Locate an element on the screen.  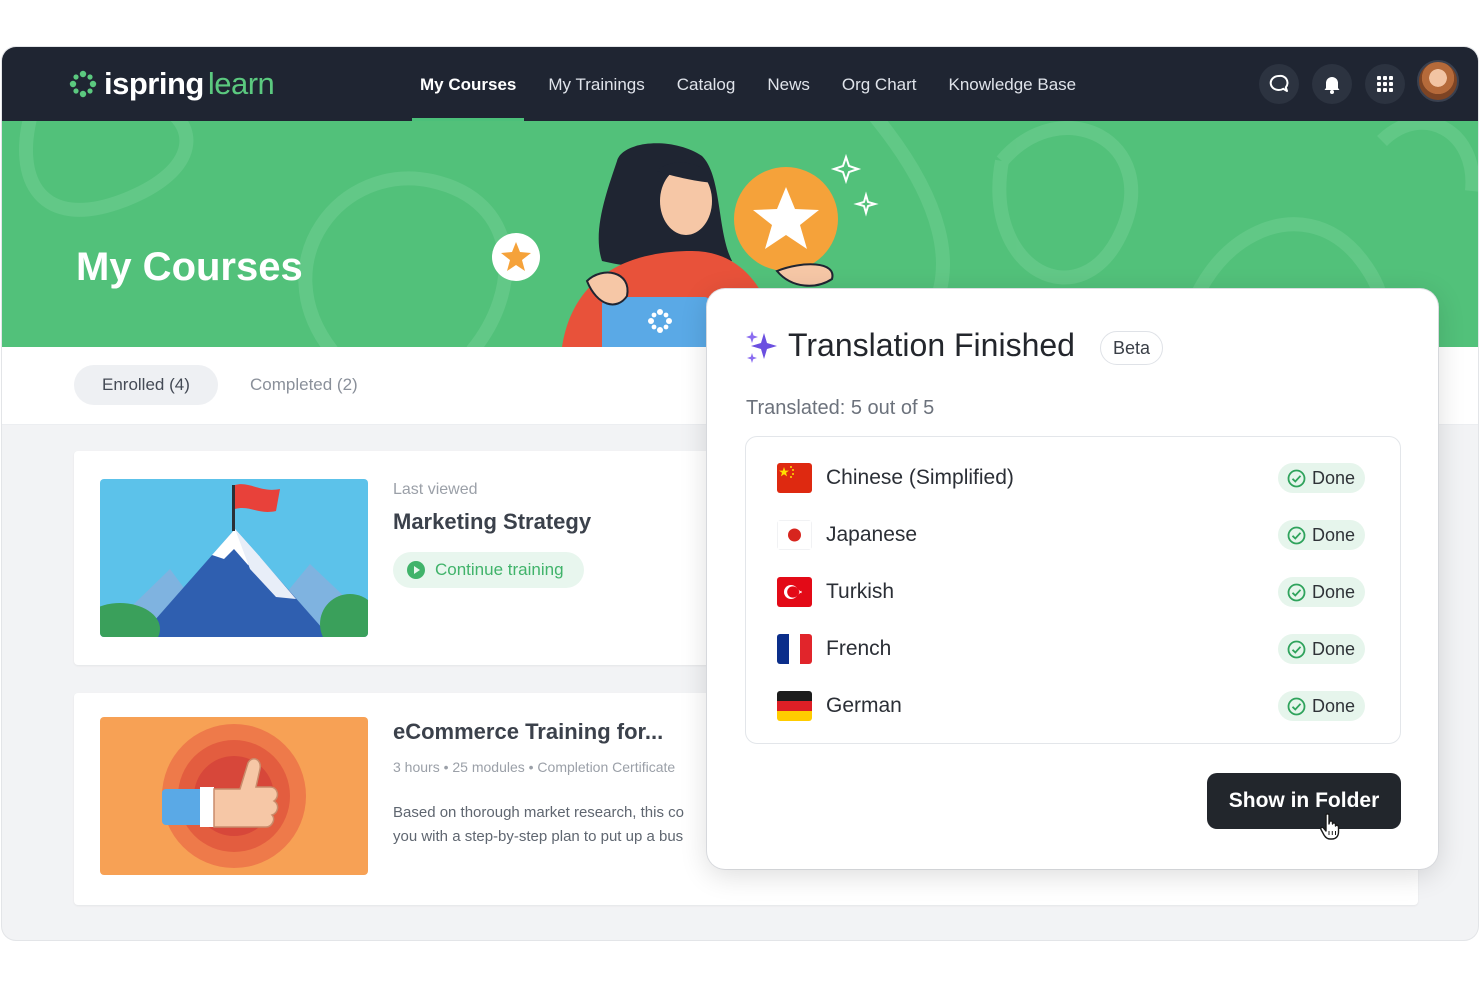
beta-badge: Beta is located at coordinates (1132, 348).